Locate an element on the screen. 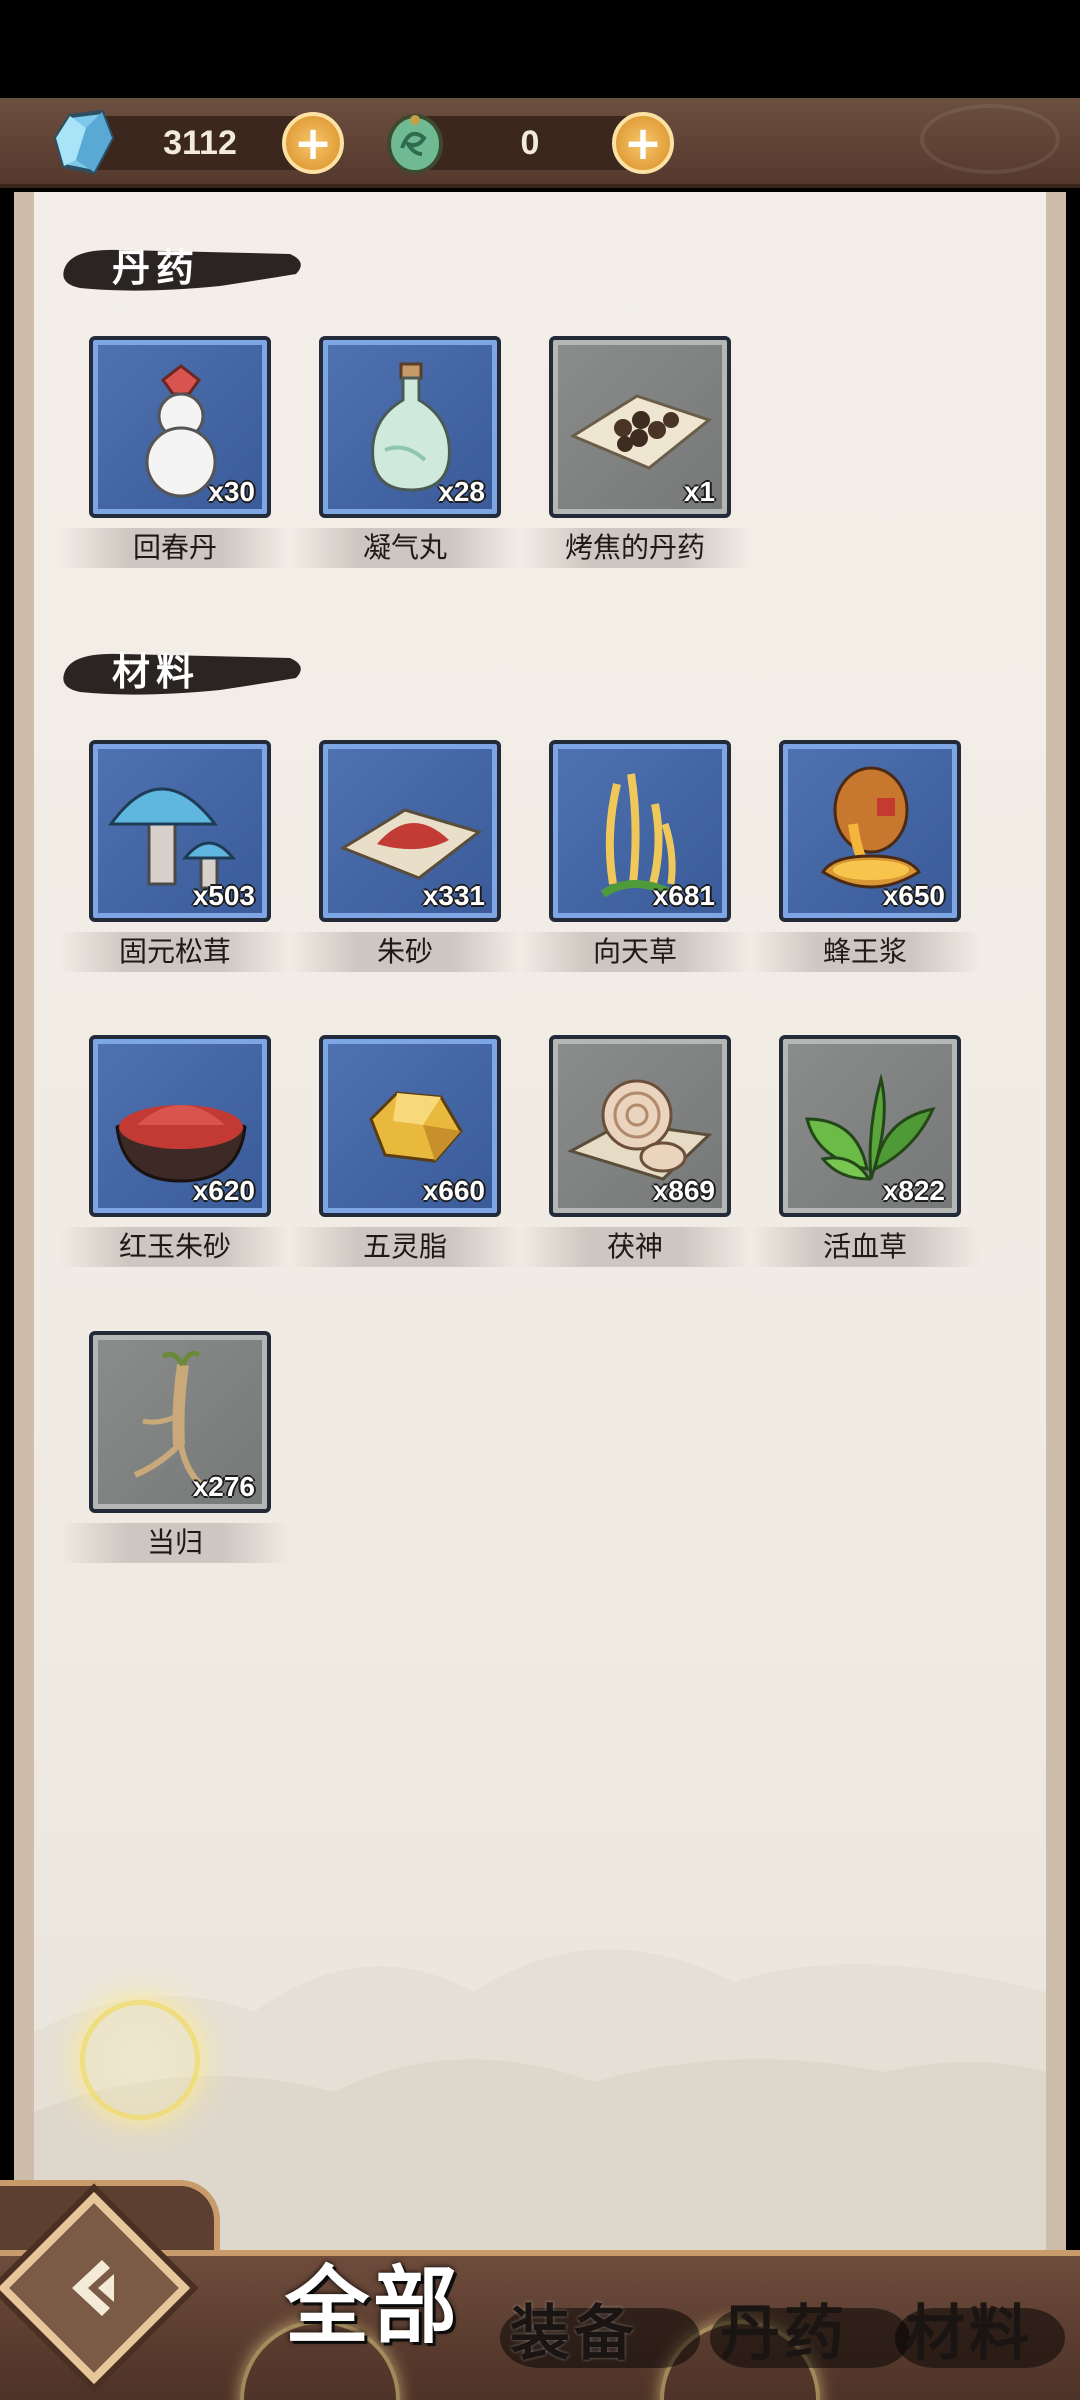  tab-materials: 材料 is located at coordinates (980, 2334).